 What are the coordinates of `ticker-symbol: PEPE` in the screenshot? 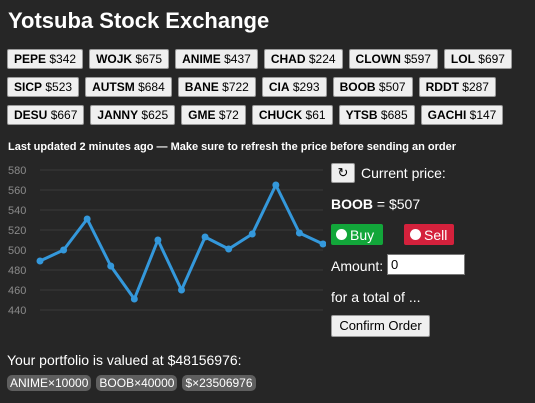 It's located at (30, 59).